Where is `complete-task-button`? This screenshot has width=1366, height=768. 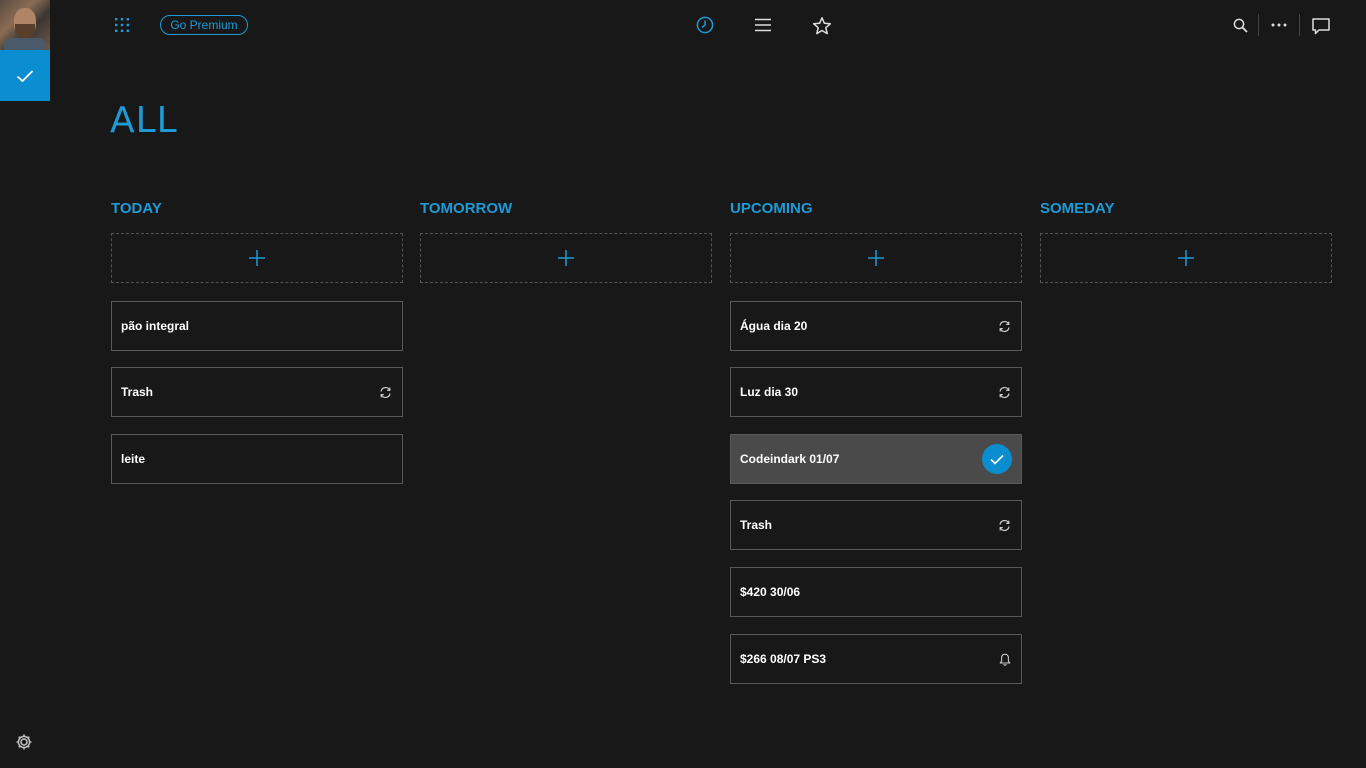
complete-task-button is located at coordinates (997, 459).